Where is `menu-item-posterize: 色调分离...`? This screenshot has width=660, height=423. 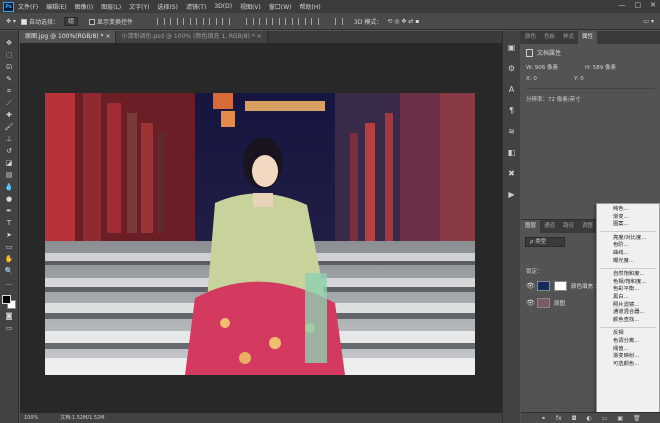
menu-item-posterize: 色调分离... is located at coordinates (628, 342).